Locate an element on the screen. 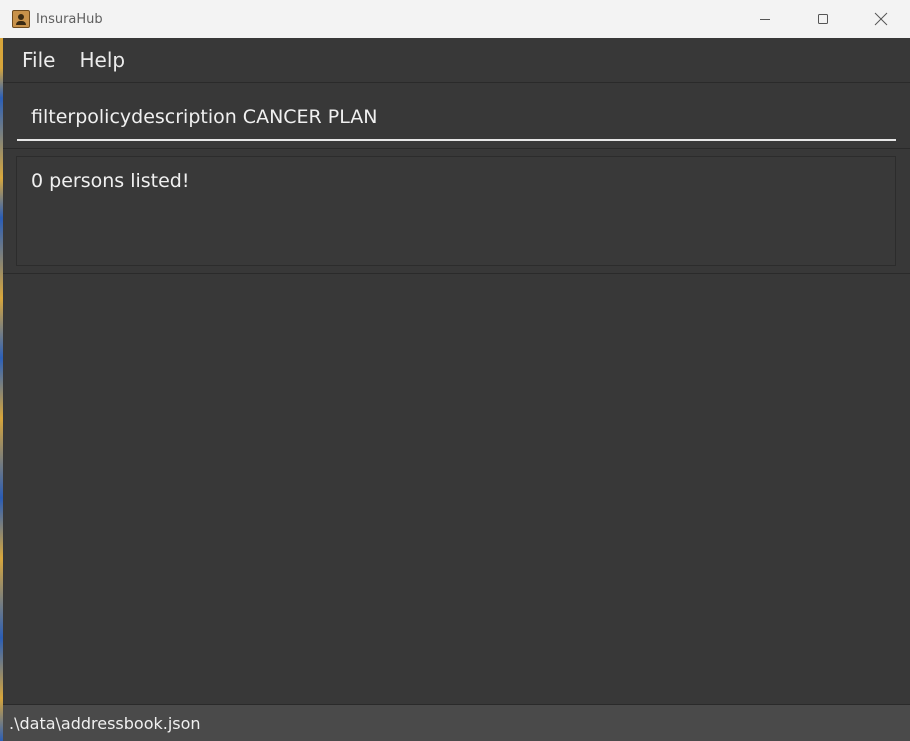  menu-bar: File Help is located at coordinates (456, 60).